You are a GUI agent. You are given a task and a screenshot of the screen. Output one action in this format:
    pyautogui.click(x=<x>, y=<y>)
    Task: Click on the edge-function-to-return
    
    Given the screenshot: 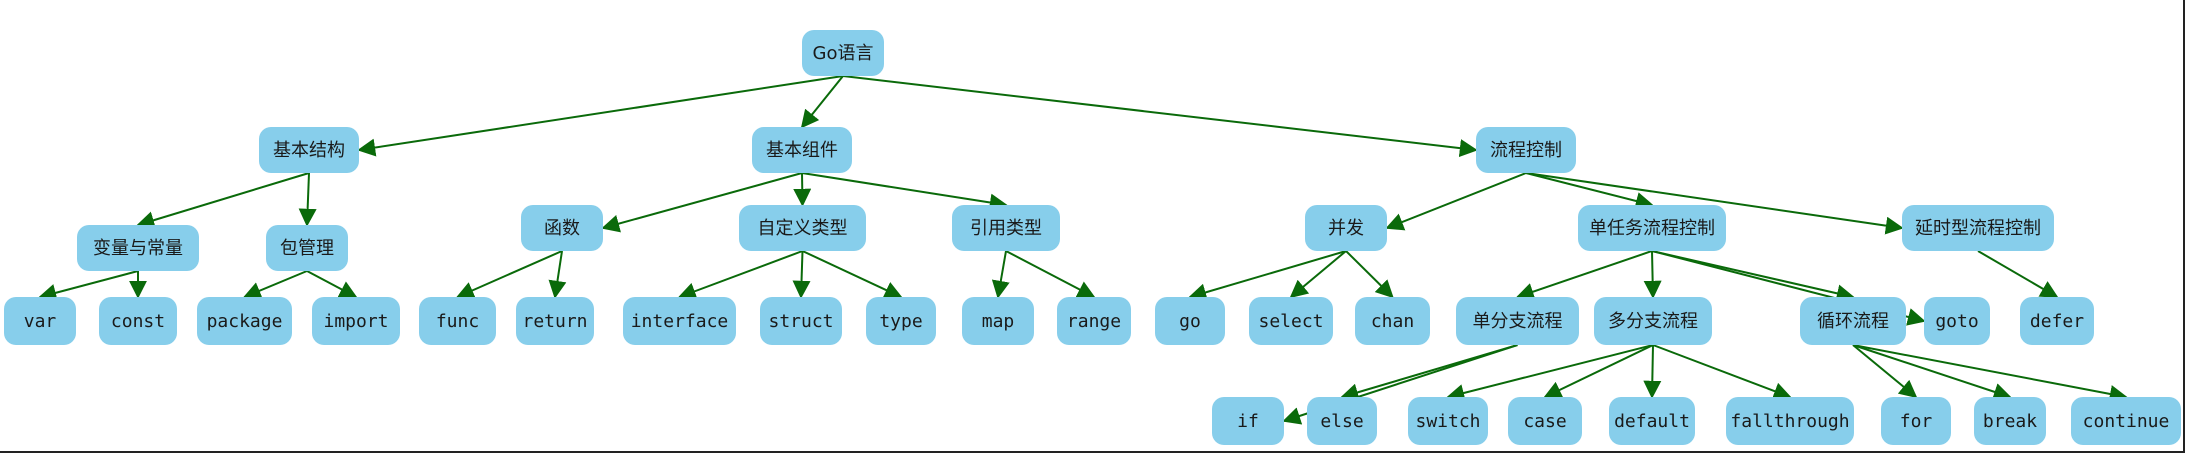 What is the action you would take?
    pyautogui.click(x=557, y=274)
    